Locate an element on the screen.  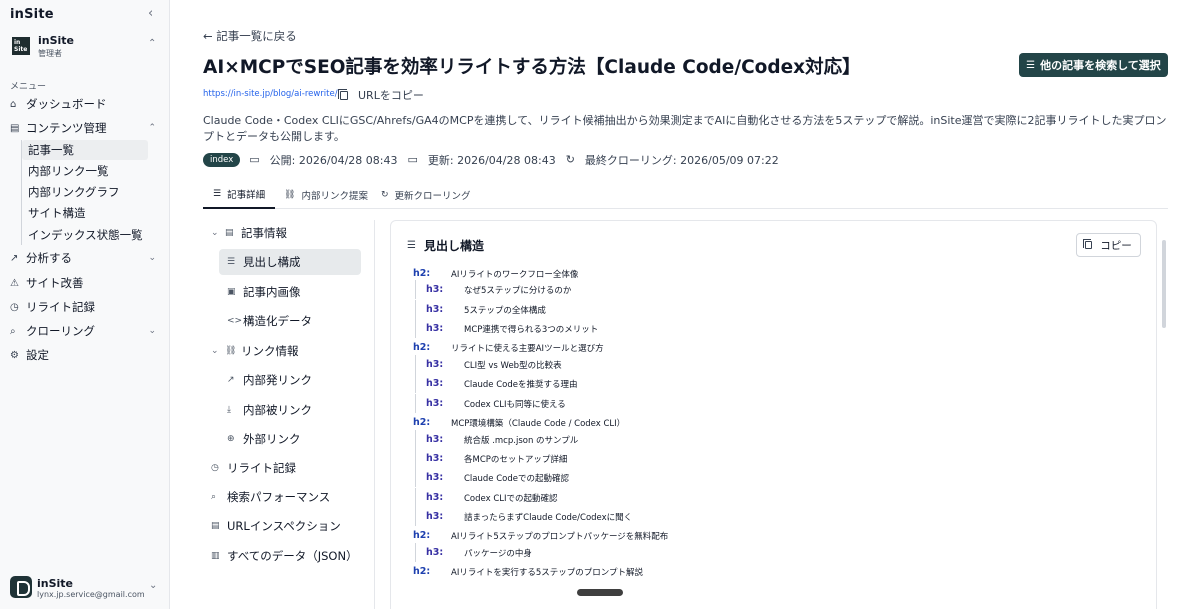
detail-nav-external-links: ⊕ 外部リンク is located at coordinates (294, 439).